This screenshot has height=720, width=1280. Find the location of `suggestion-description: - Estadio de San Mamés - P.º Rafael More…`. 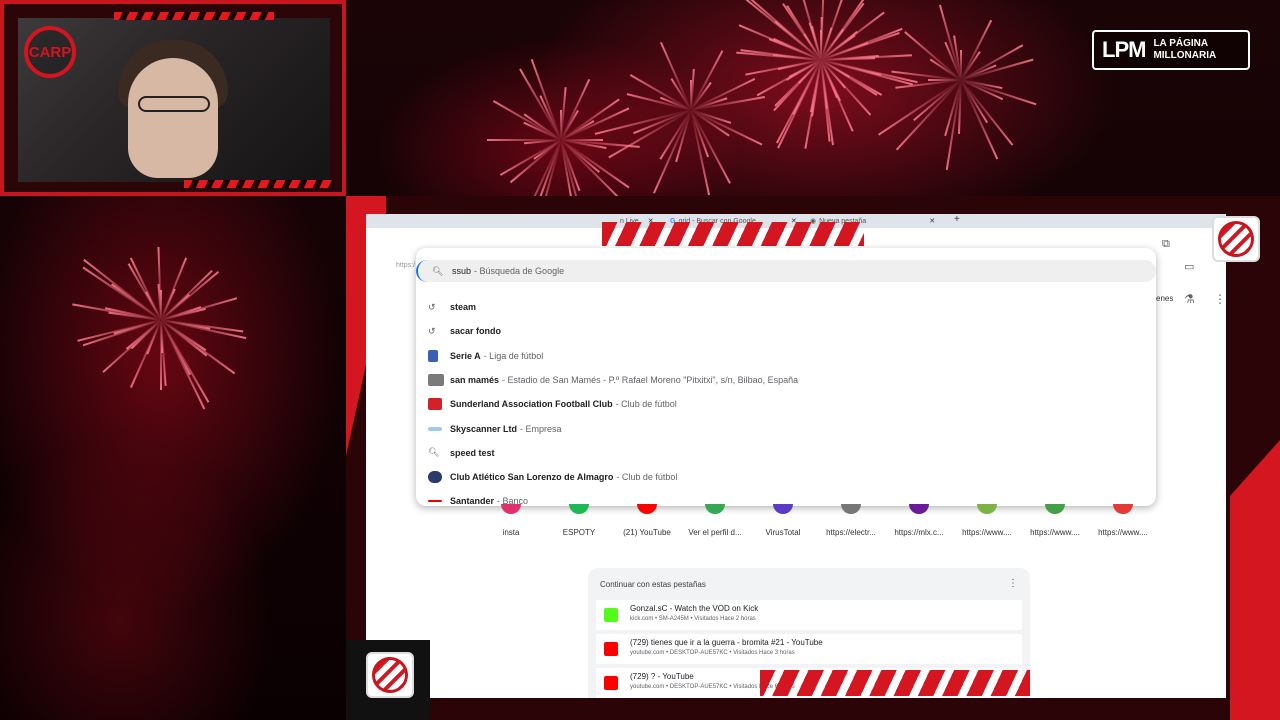

suggestion-description: - Estadio de San Mamés - P.º Rafael More… is located at coordinates (650, 379).